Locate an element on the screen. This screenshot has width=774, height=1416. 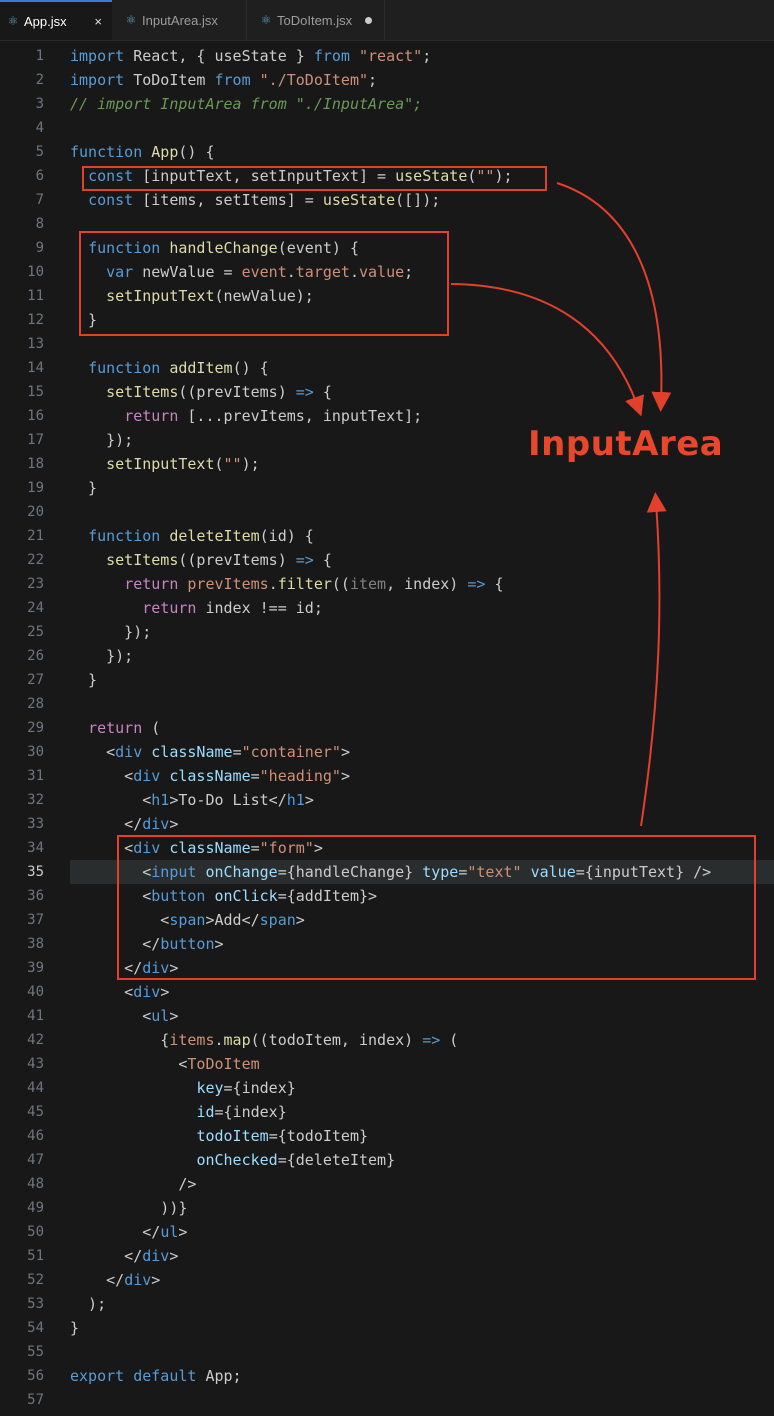
arrow-from-state is located at coordinates (614, 297).